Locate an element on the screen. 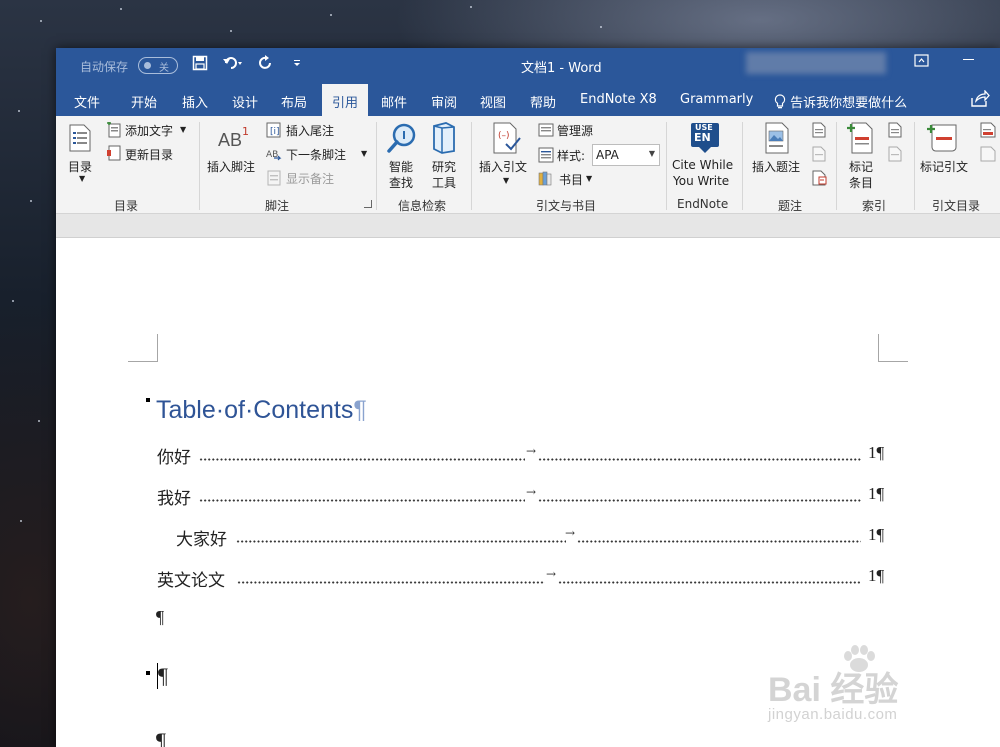 The image size is (1000, 747). cite-while-label-1: Cite While is located at coordinates (703, 165).